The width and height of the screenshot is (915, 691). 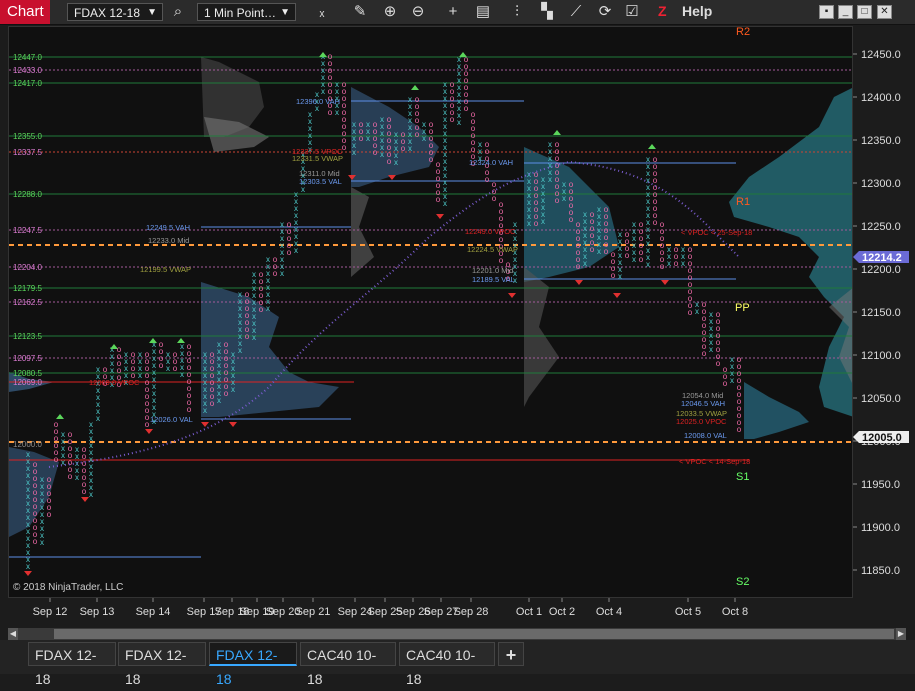 I want to click on drawing-tools-icon: ⟋, so click(x=576, y=12).